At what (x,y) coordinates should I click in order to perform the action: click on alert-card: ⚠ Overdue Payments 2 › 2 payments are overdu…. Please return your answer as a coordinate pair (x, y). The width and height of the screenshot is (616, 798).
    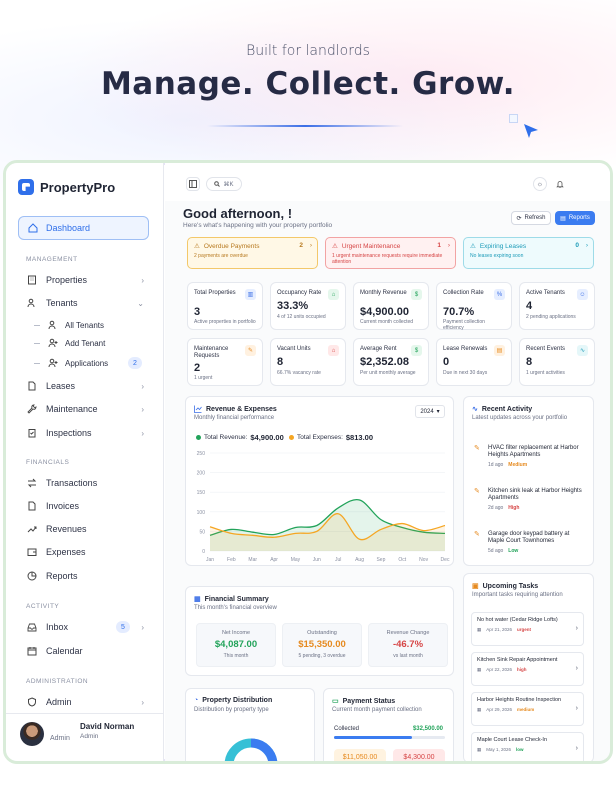
    Looking at the image, I should click on (252, 253).